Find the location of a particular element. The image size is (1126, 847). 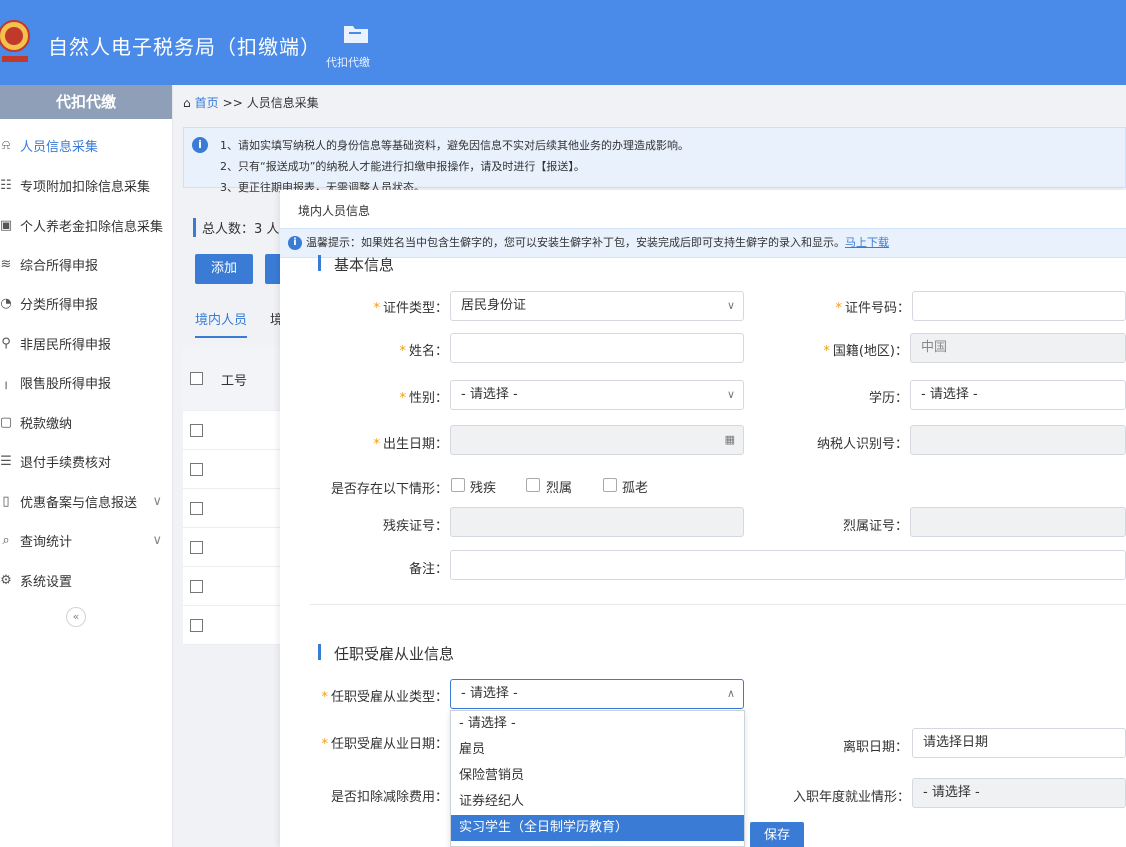

person-icon: ⚲ is located at coordinates (6, 343).